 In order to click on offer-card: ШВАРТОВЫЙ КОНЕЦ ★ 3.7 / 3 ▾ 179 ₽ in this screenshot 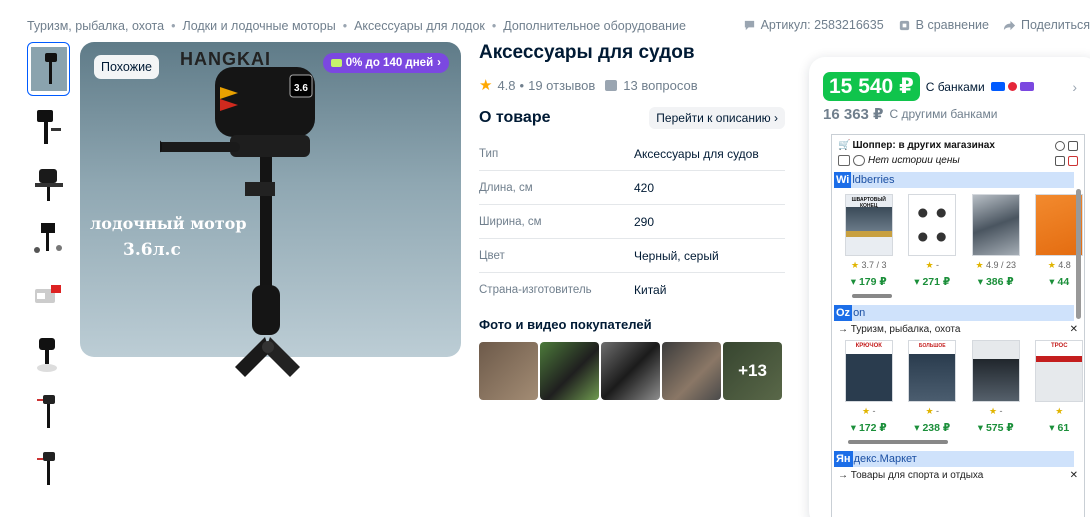, I will do `click(869, 241)`.